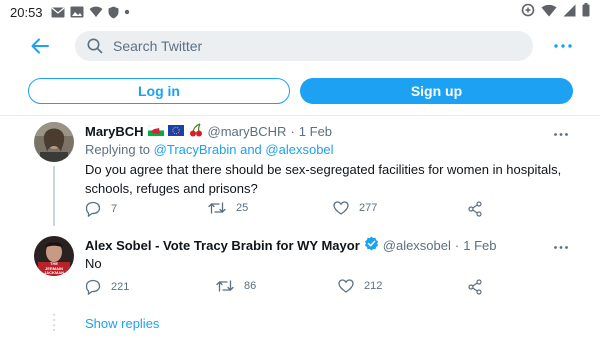 Image resolution: width=600 pixels, height=338 pixels. Describe the element at coordinates (251, 149) in the screenshot. I see `replying-and: and` at that location.